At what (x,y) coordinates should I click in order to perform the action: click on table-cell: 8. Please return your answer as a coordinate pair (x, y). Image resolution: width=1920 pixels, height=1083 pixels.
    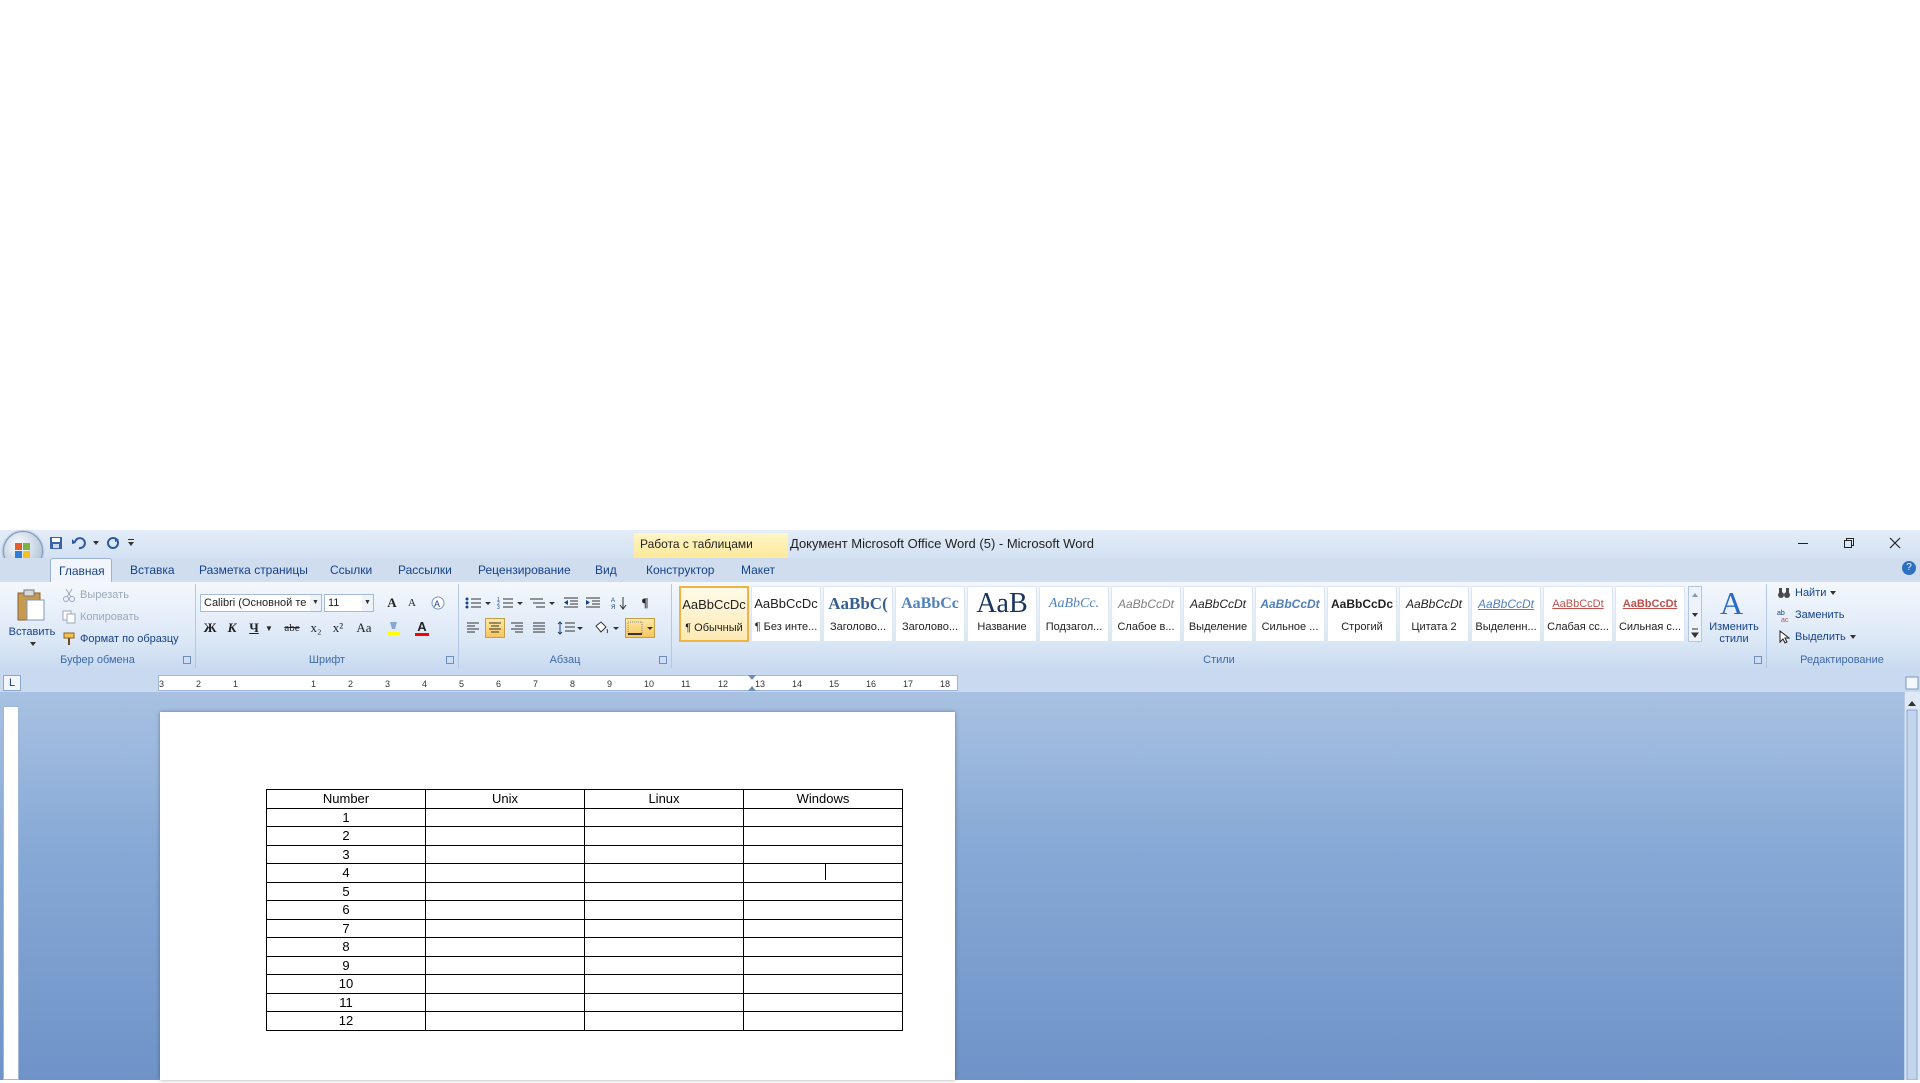
    Looking at the image, I should click on (346, 947).